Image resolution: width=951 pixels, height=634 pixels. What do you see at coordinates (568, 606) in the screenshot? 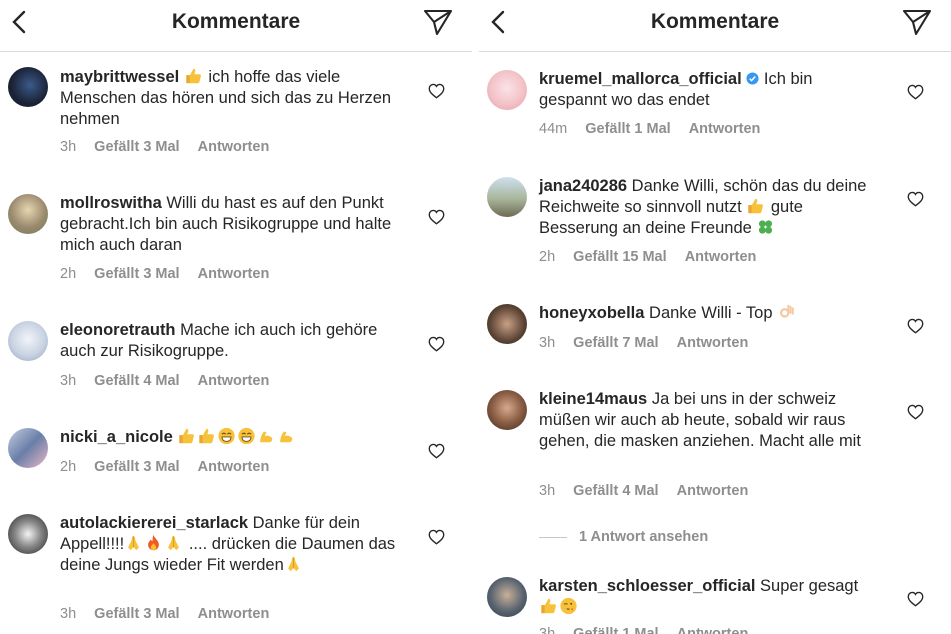
I see `kiss-emoji` at bounding box center [568, 606].